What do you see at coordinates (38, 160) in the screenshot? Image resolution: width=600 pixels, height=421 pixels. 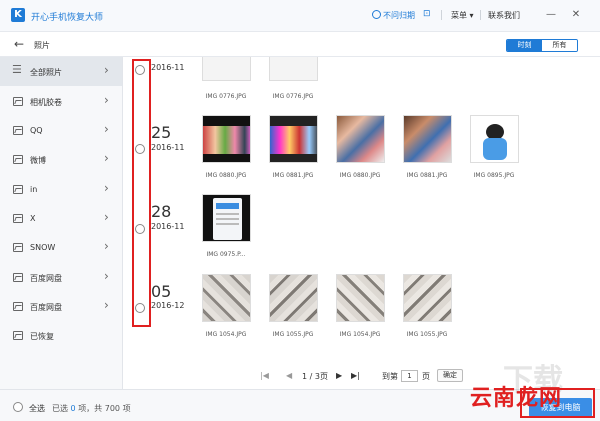 I see `sidebar-item-label: 微博` at bounding box center [38, 160].